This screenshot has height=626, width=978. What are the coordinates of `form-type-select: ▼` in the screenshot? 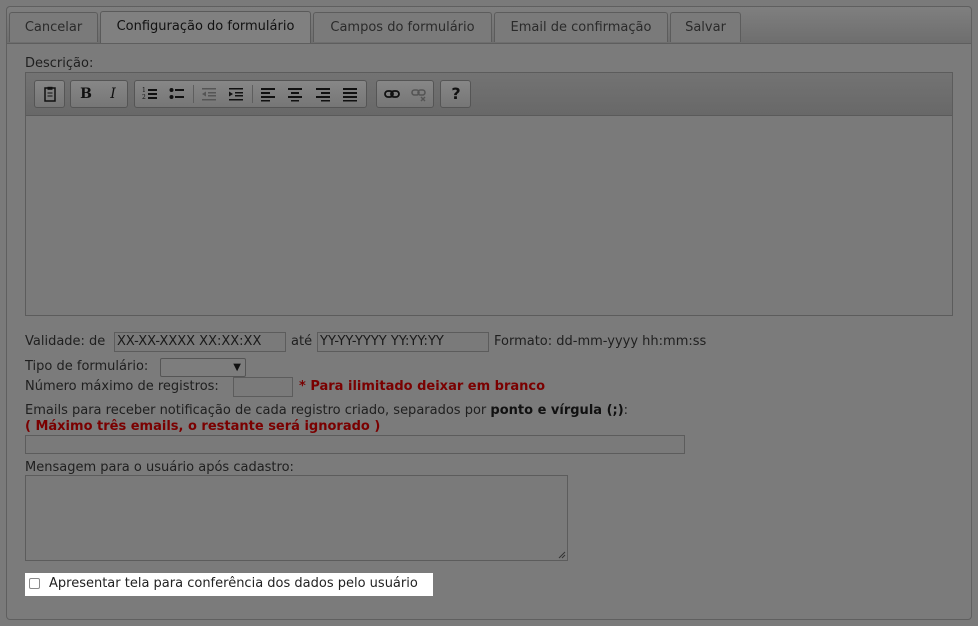 It's located at (203, 367).